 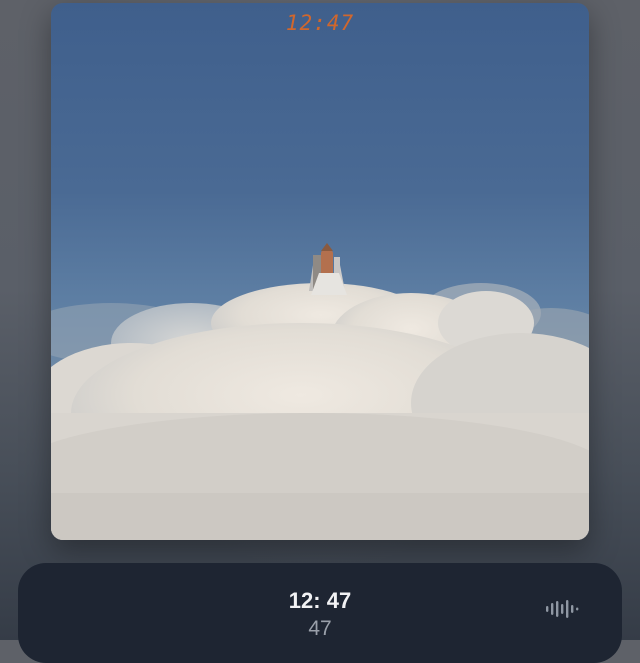 I want to click on song-title: 12: 47, so click(x=320, y=601).